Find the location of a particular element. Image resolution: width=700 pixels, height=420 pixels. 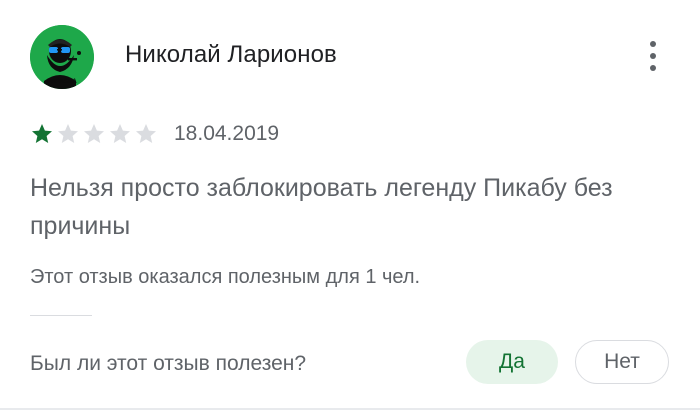

rating-row: 18.04.2019 is located at coordinates (154, 134).